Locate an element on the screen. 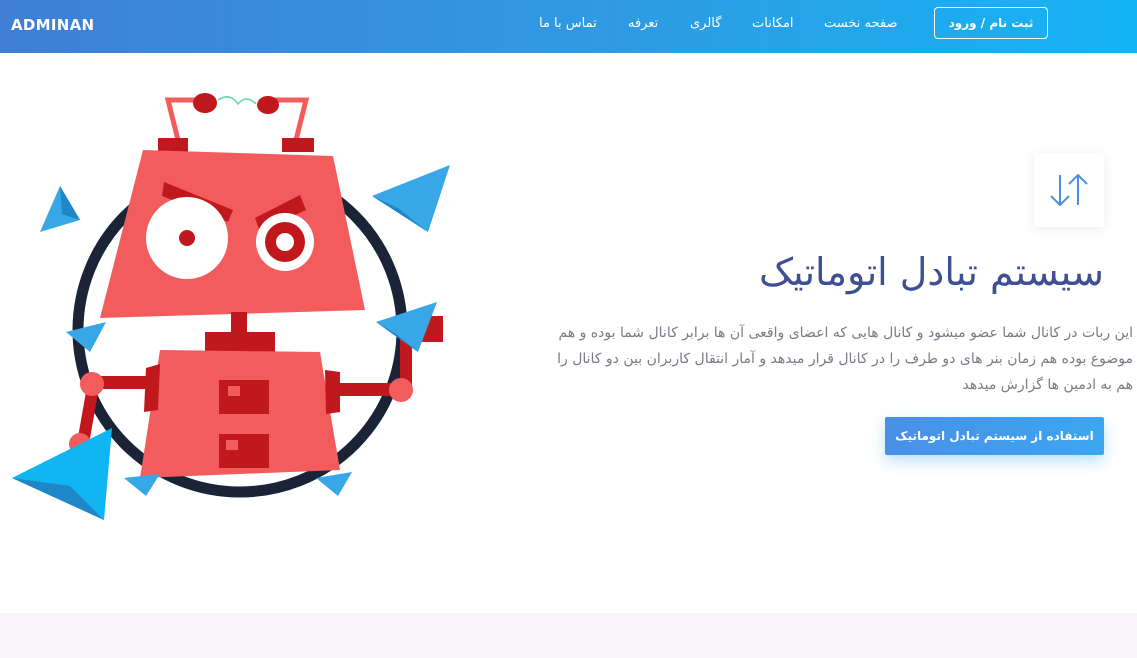 Image resolution: width=1137 pixels, height=658 pixels. use-auto-exchange-button: استفاده از سیستم تبادل اتوماتیک is located at coordinates (994, 436).